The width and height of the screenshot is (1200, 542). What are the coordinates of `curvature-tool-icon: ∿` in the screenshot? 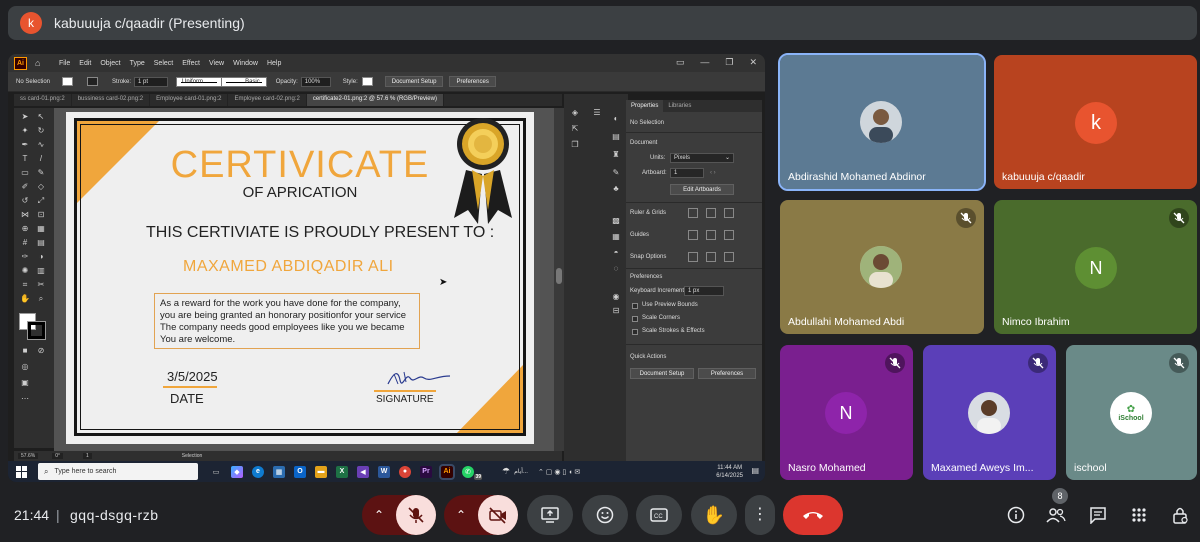 It's located at (41, 145).